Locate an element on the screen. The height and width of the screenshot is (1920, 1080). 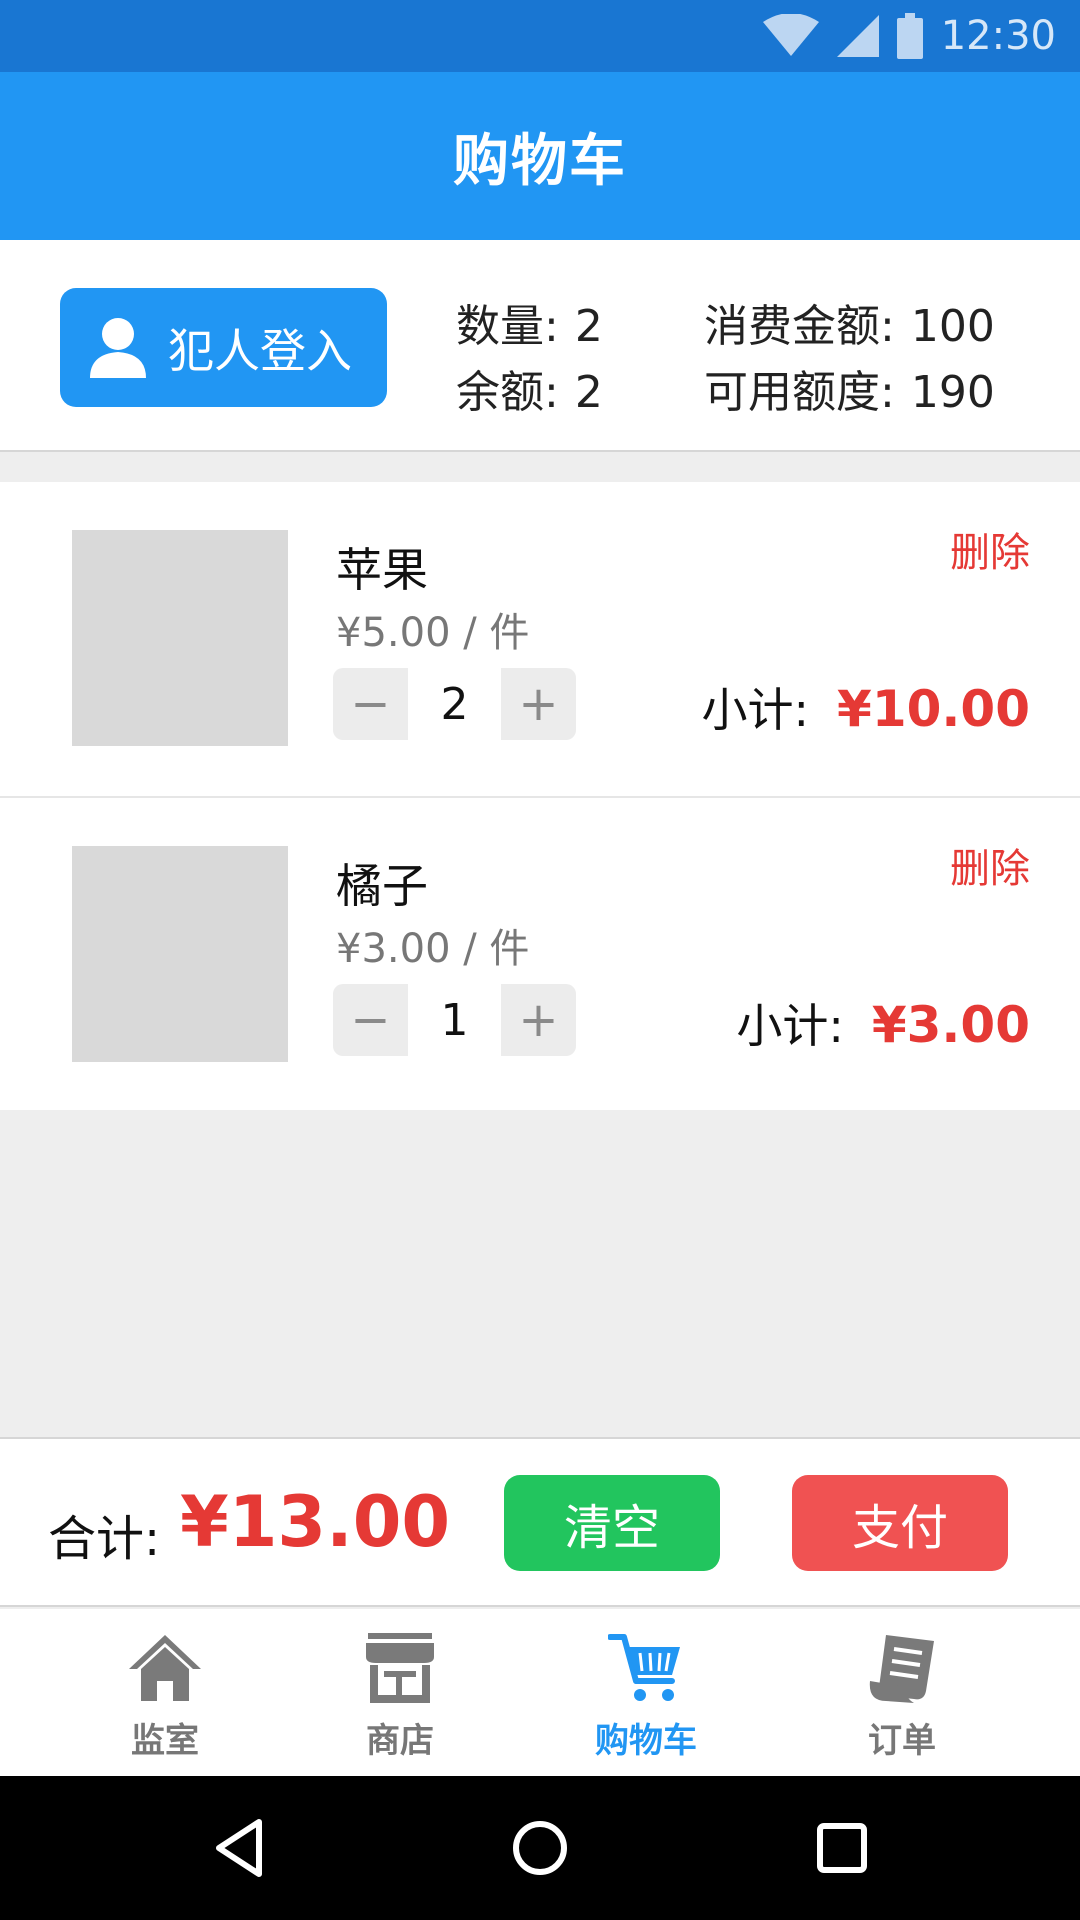
nav-item-cart: 购物车 is located at coordinates (646, 1692).